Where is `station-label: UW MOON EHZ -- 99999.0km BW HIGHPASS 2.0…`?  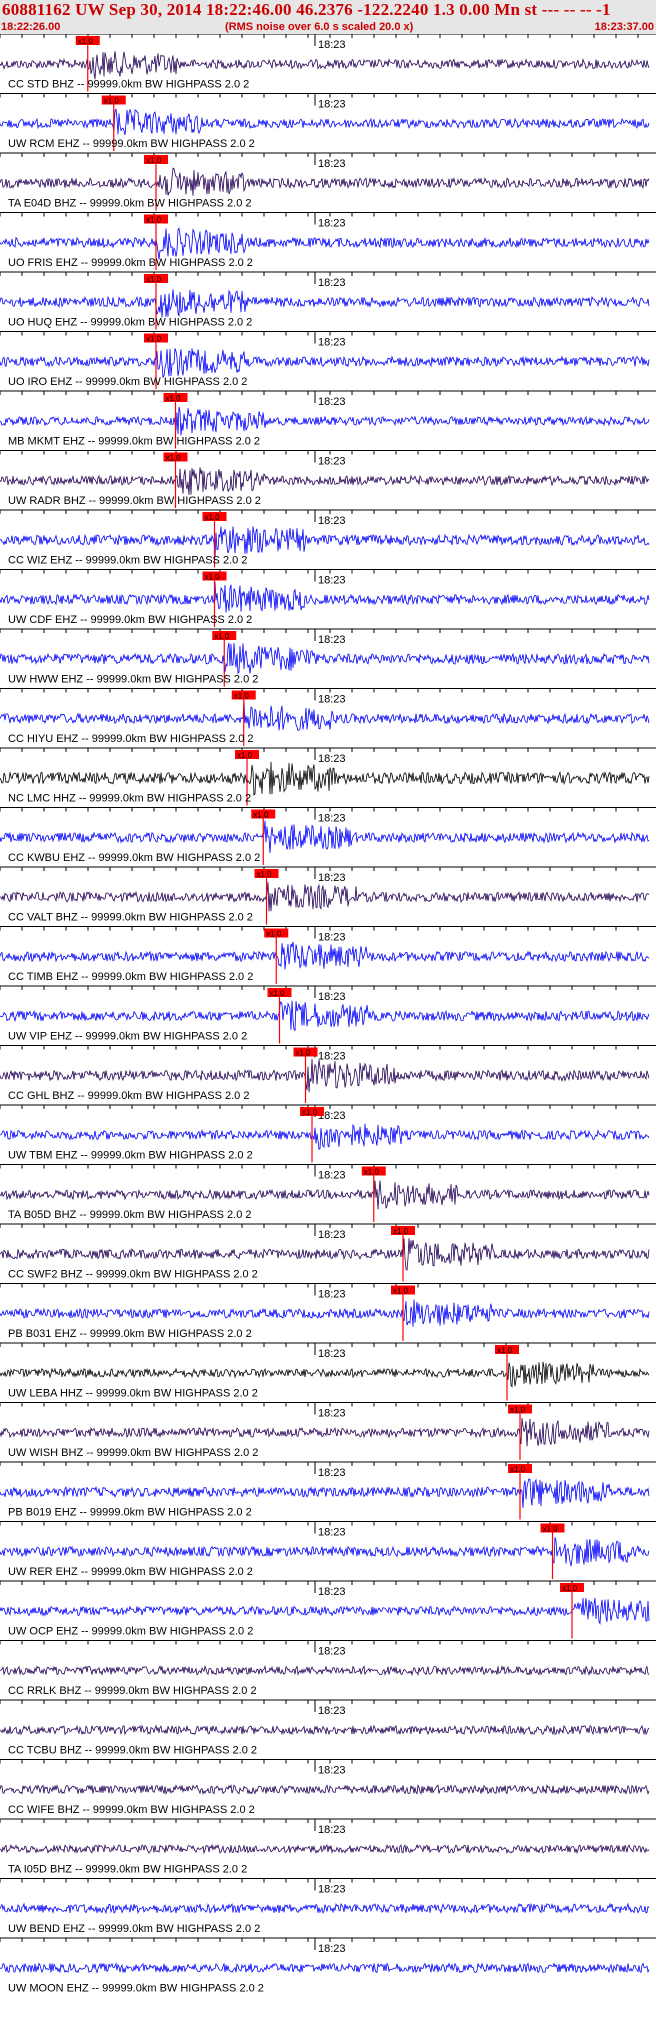 station-label: UW MOON EHZ -- 99999.0km BW HIGHPASS 2.0… is located at coordinates (136, 1989).